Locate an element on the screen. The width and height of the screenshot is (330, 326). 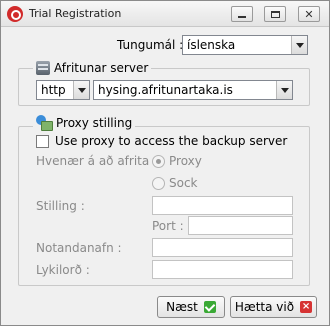
close-icon: ✕ is located at coordinates (309, 14).